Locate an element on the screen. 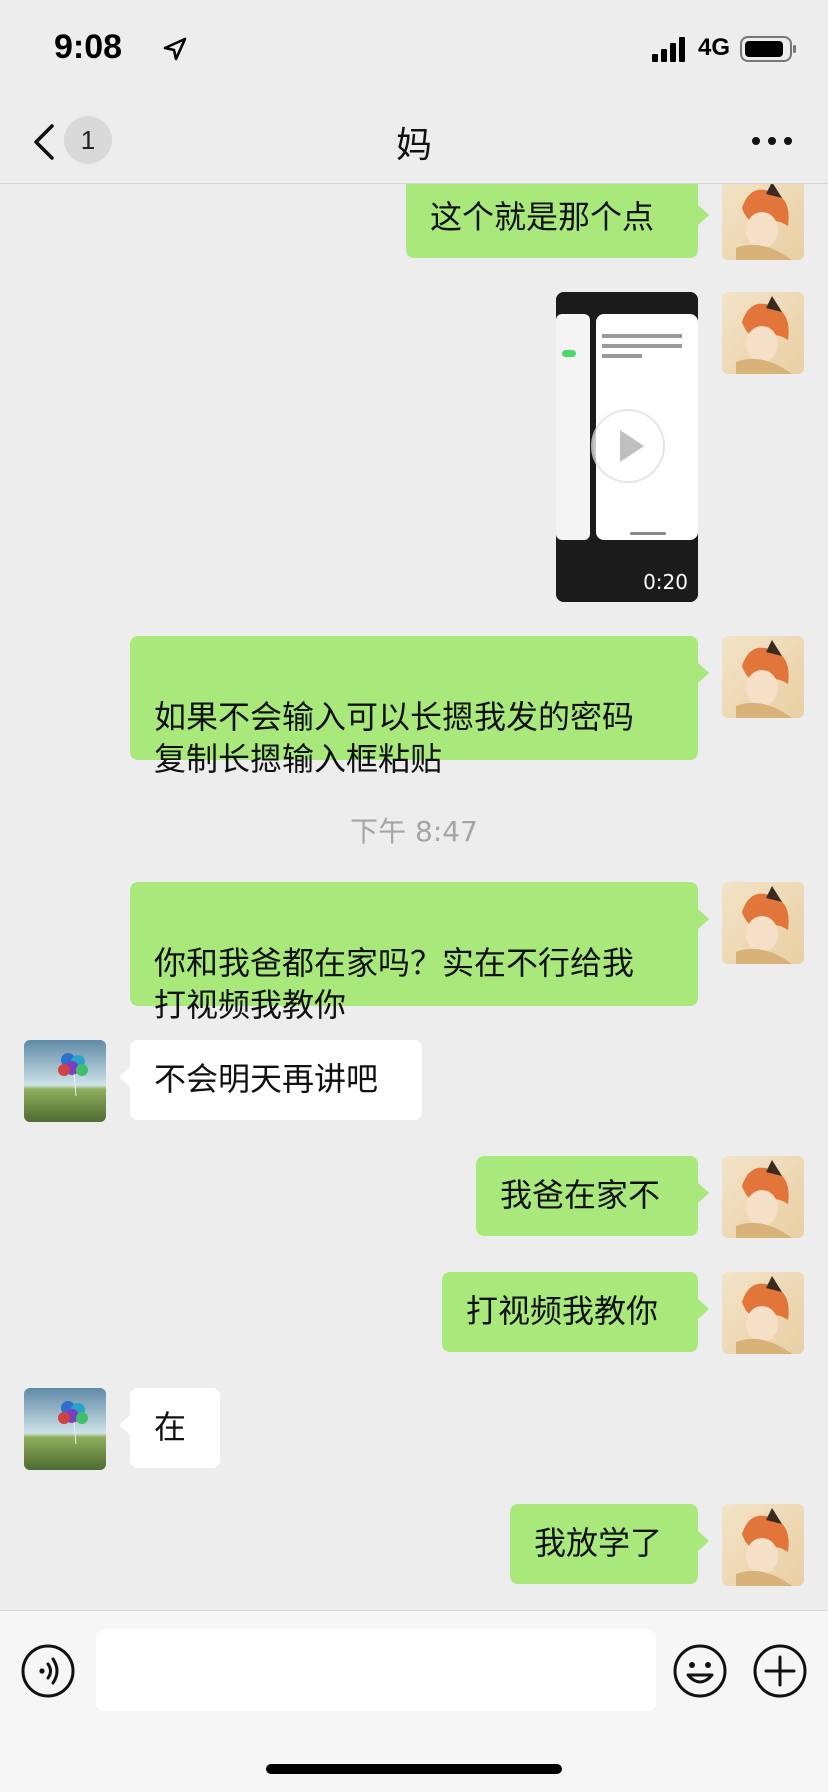  battery-icon is located at coordinates (768, 49).